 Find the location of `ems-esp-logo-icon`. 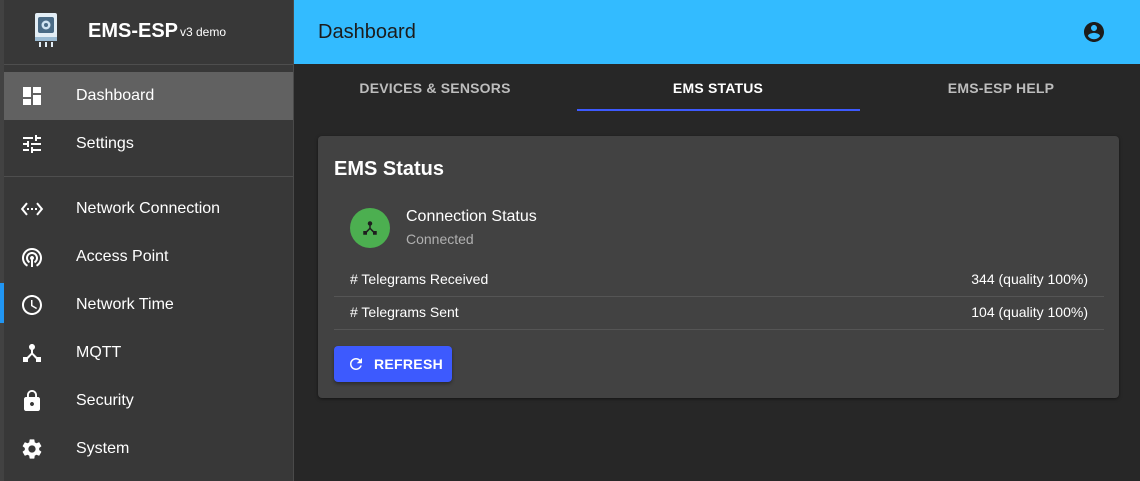

ems-esp-logo-icon is located at coordinates (46, 30).